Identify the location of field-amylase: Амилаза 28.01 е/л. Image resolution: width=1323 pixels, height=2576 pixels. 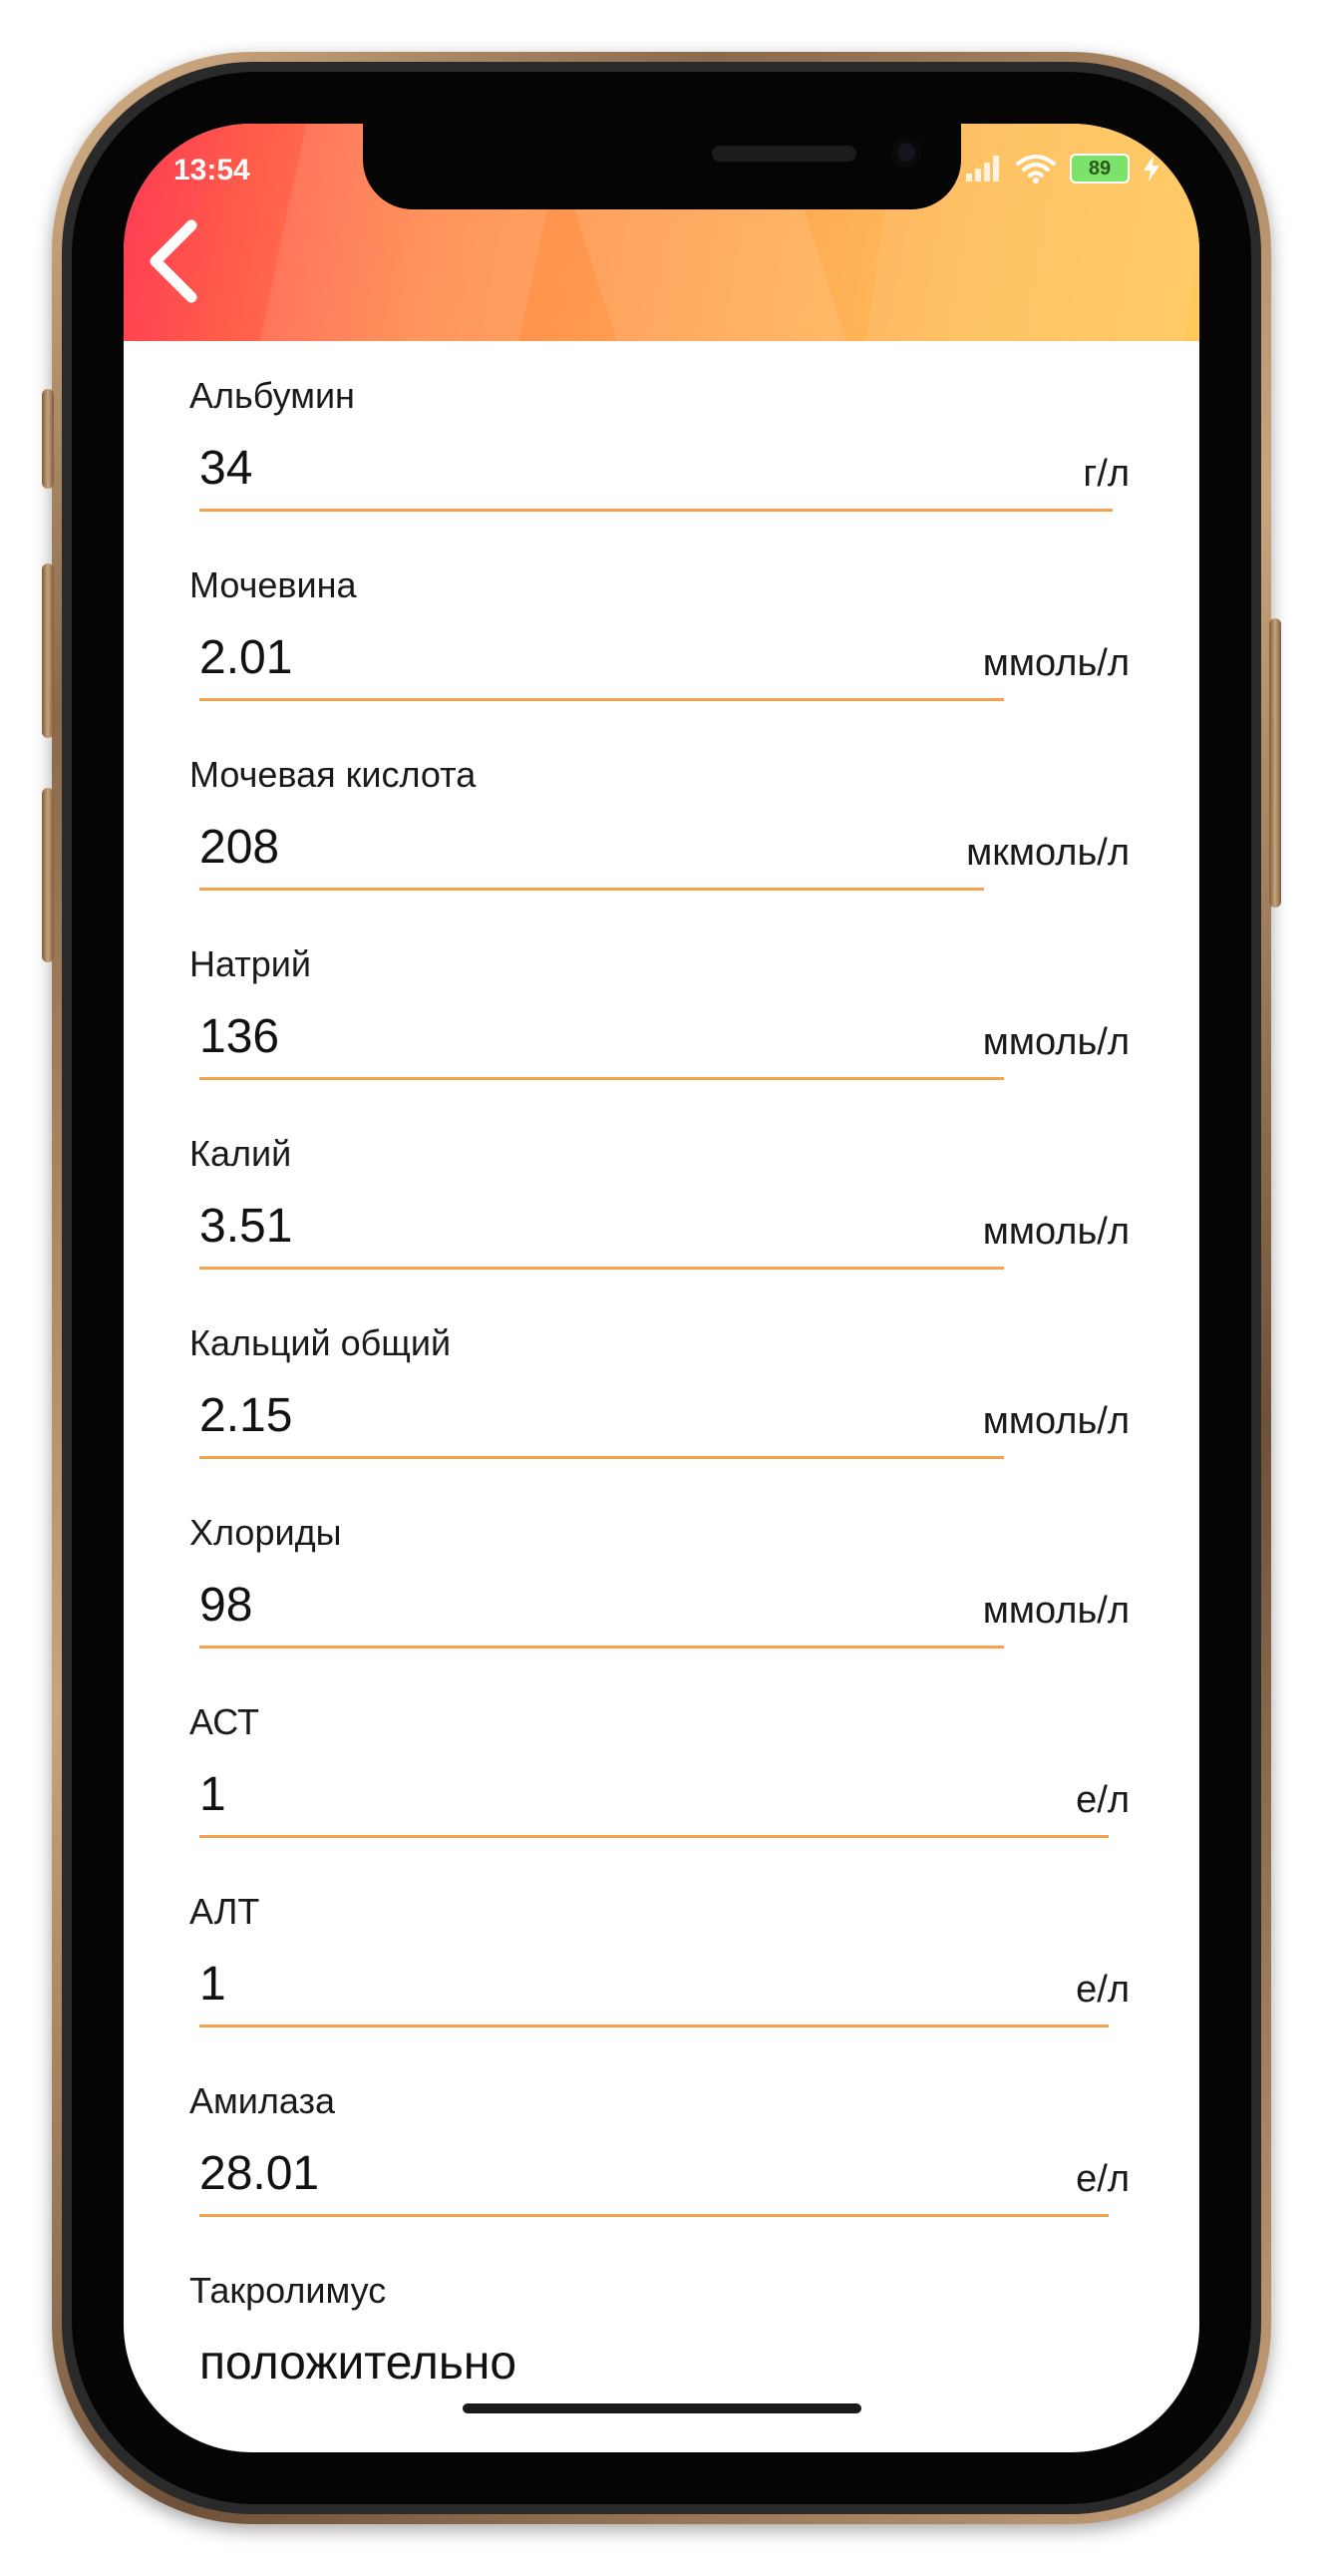
(661, 2141).